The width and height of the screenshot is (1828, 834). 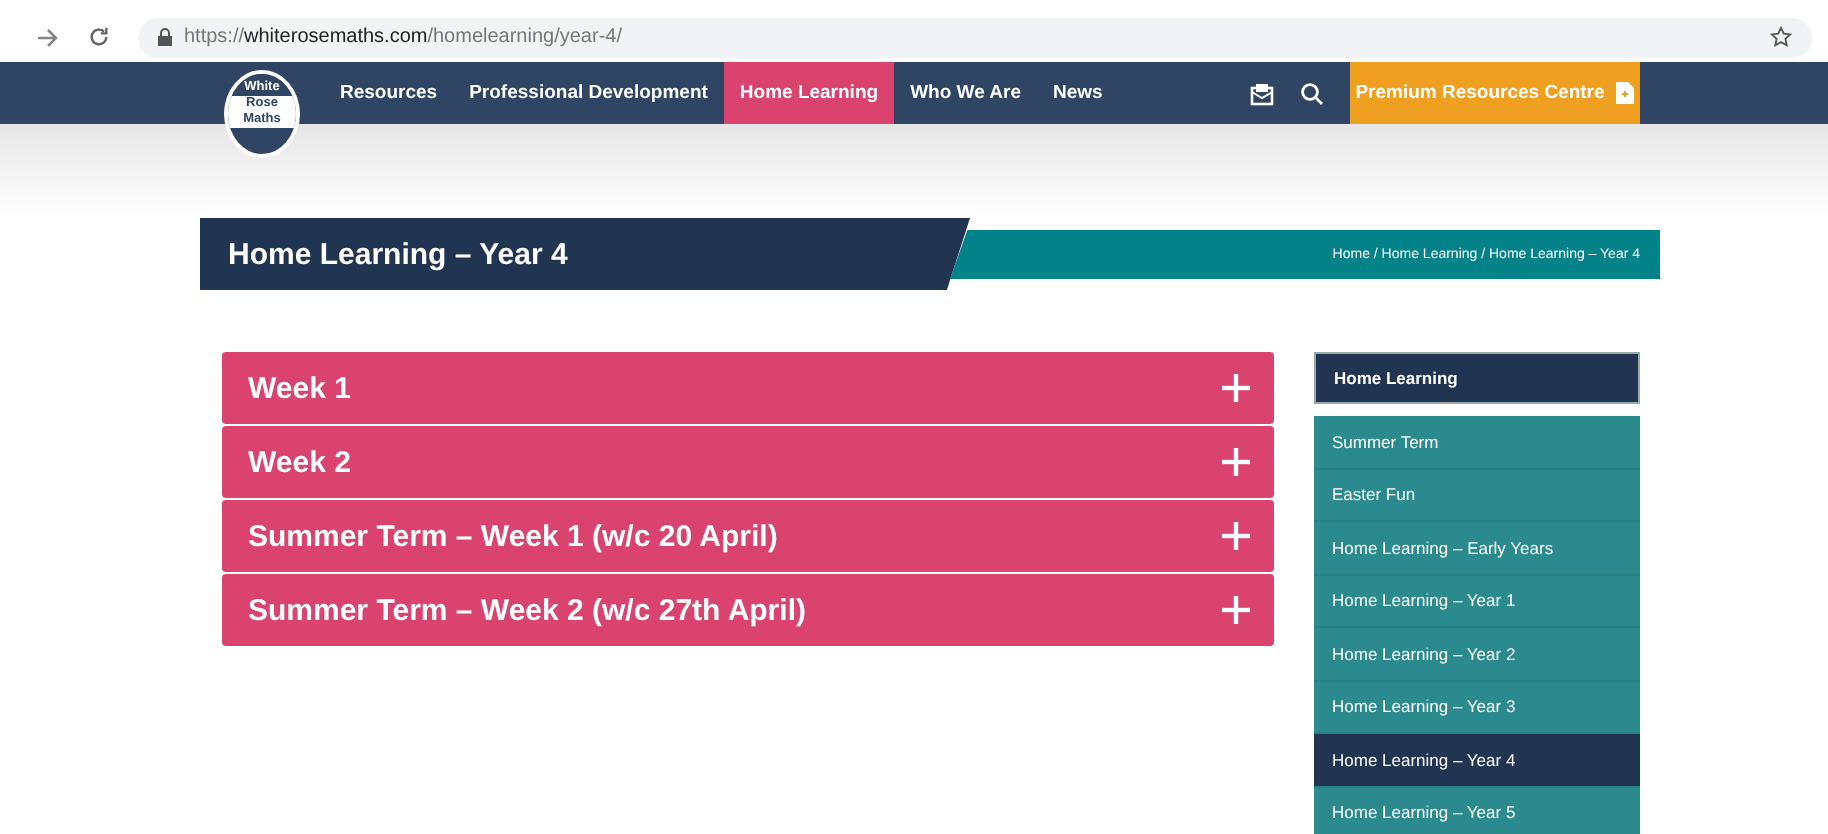 I want to click on nav-link: Resources, so click(x=389, y=93).